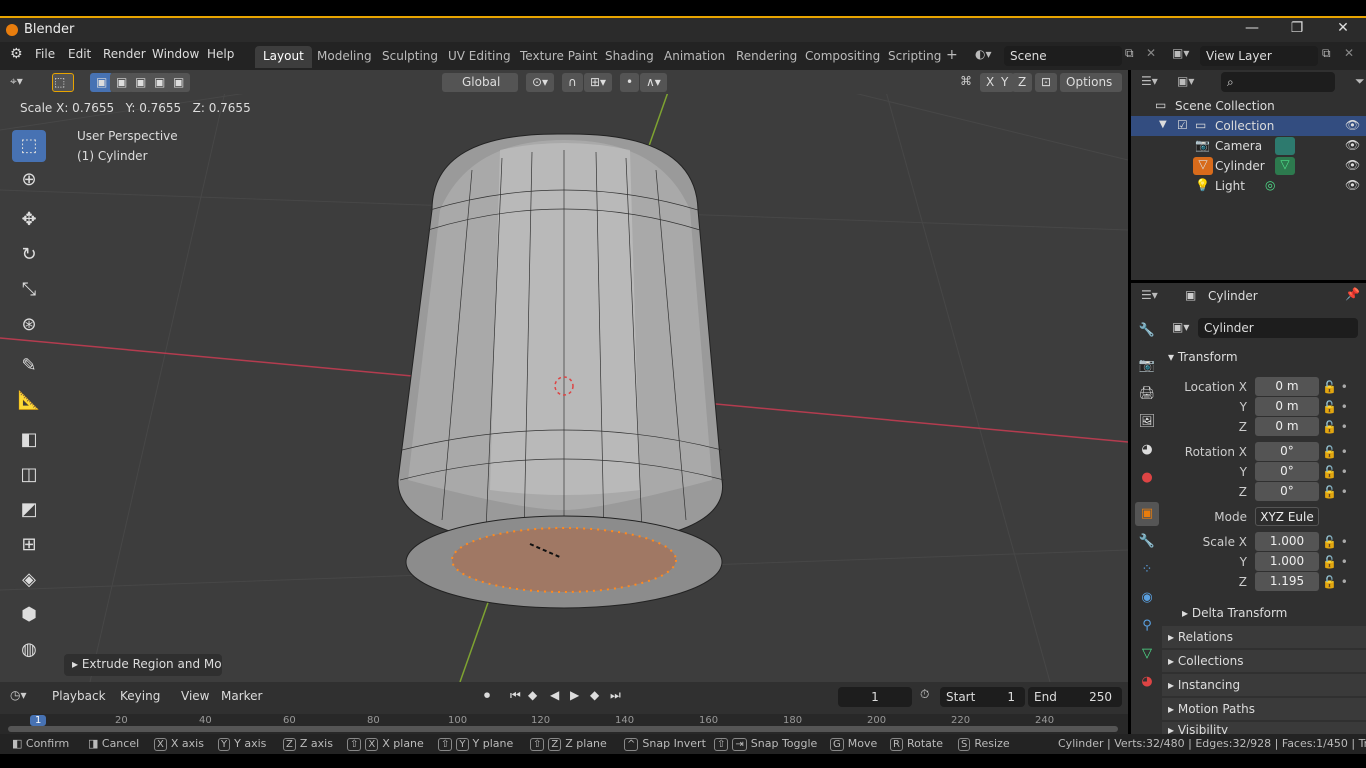 Image resolution: width=1366 pixels, height=768 pixels. What do you see at coordinates (1270, 185) in the screenshot?
I see `light-data-icon: ◎` at bounding box center [1270, 185].